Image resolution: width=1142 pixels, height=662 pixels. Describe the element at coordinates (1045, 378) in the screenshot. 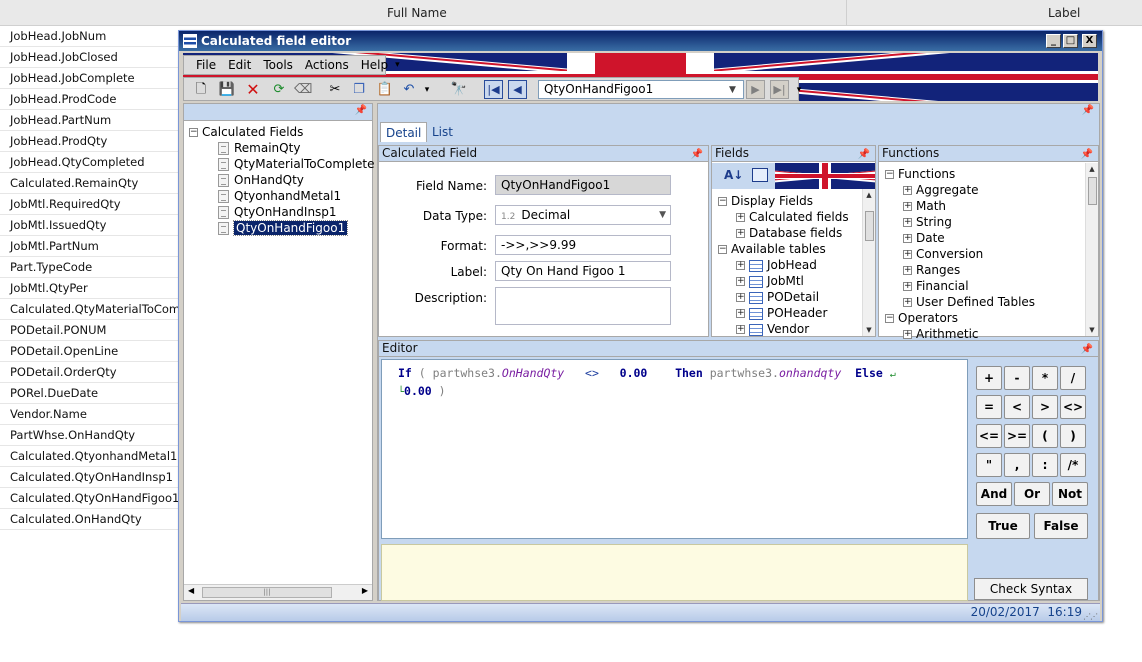

I see `keypad-button: *` at that location.